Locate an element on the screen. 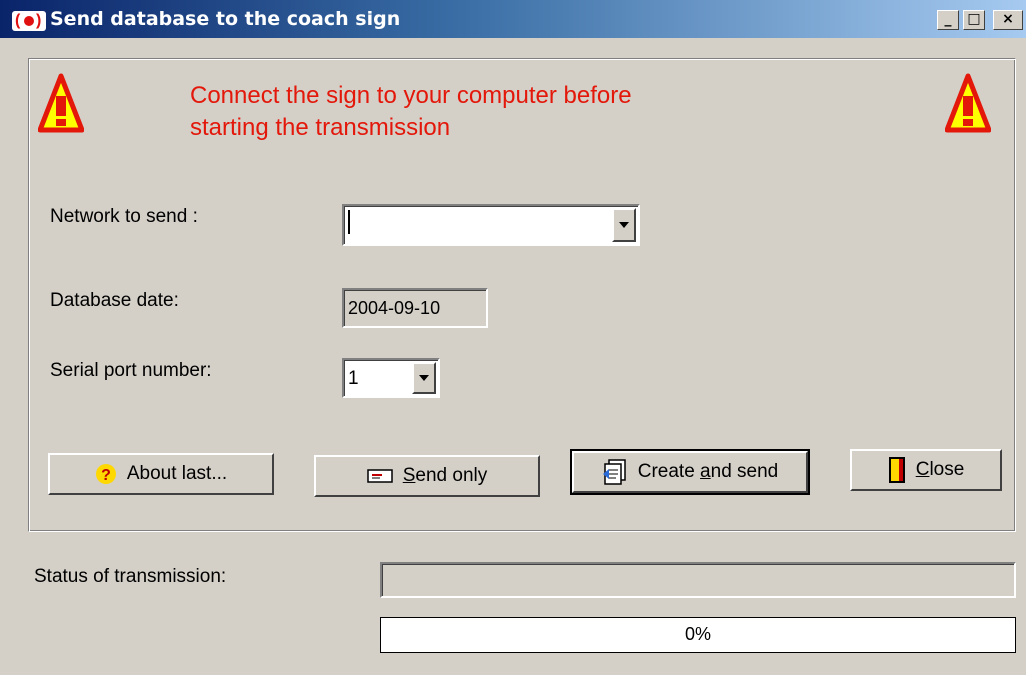 The width and height of the screenshot is (1026, 675). network-label: Network to send : is located at coordinates (124, 216).